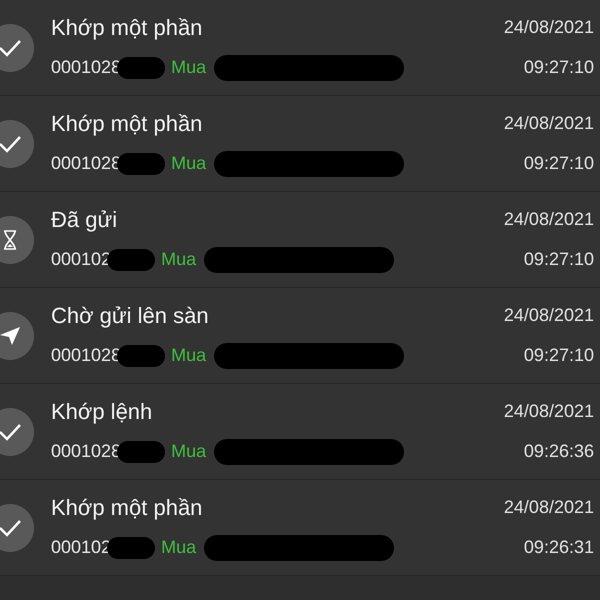 The height and width of the screenshot is (600, 600). Describe the element at coordinates (10, 240) in the screenshot. I see `hourglass-icon` at that location.